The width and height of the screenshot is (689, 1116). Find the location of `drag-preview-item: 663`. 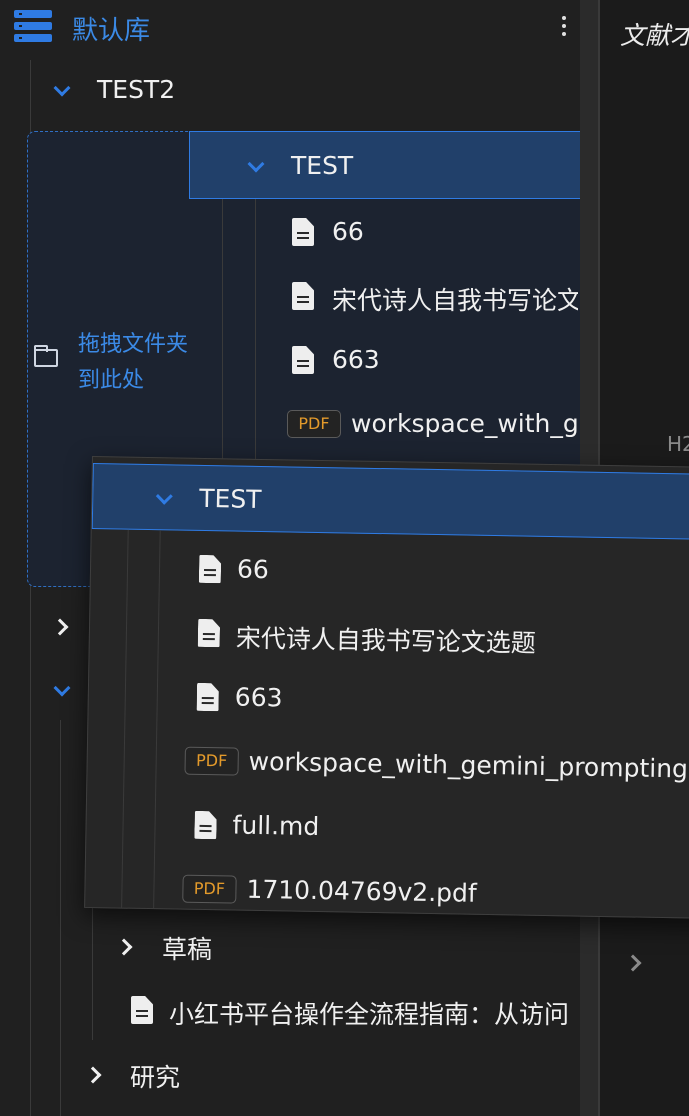

drag-preview-item: 663 is located at coordinates (258, 697).